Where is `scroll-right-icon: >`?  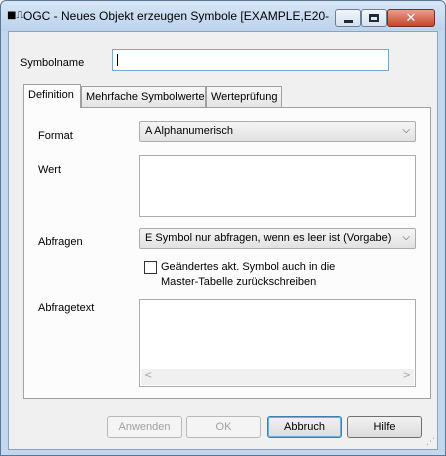 scroll-right-icon: > is located at coordinates (407, 375).